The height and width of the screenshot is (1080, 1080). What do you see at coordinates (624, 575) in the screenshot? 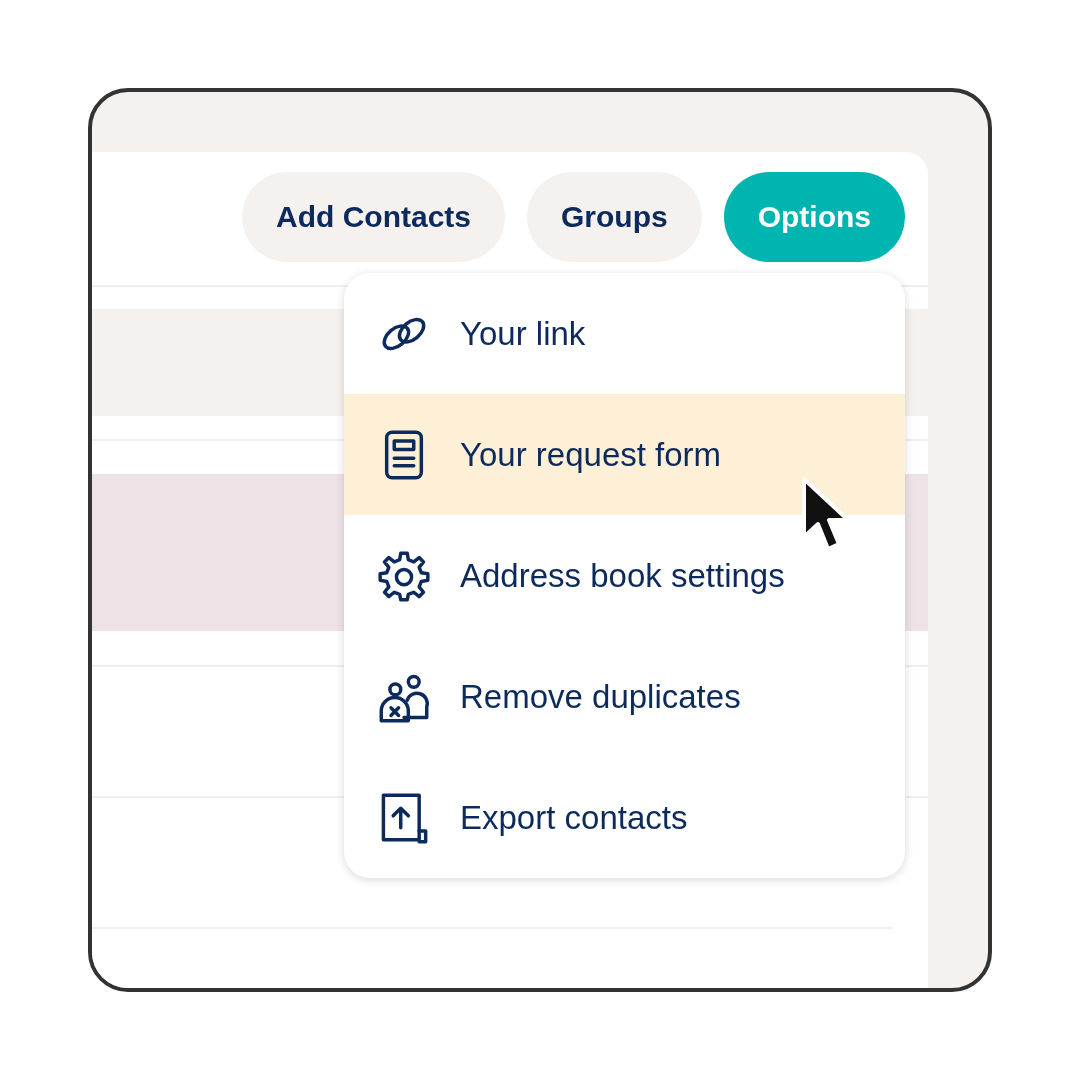
I see `menu-item: Address book settings` at bounding box center [624, 575].